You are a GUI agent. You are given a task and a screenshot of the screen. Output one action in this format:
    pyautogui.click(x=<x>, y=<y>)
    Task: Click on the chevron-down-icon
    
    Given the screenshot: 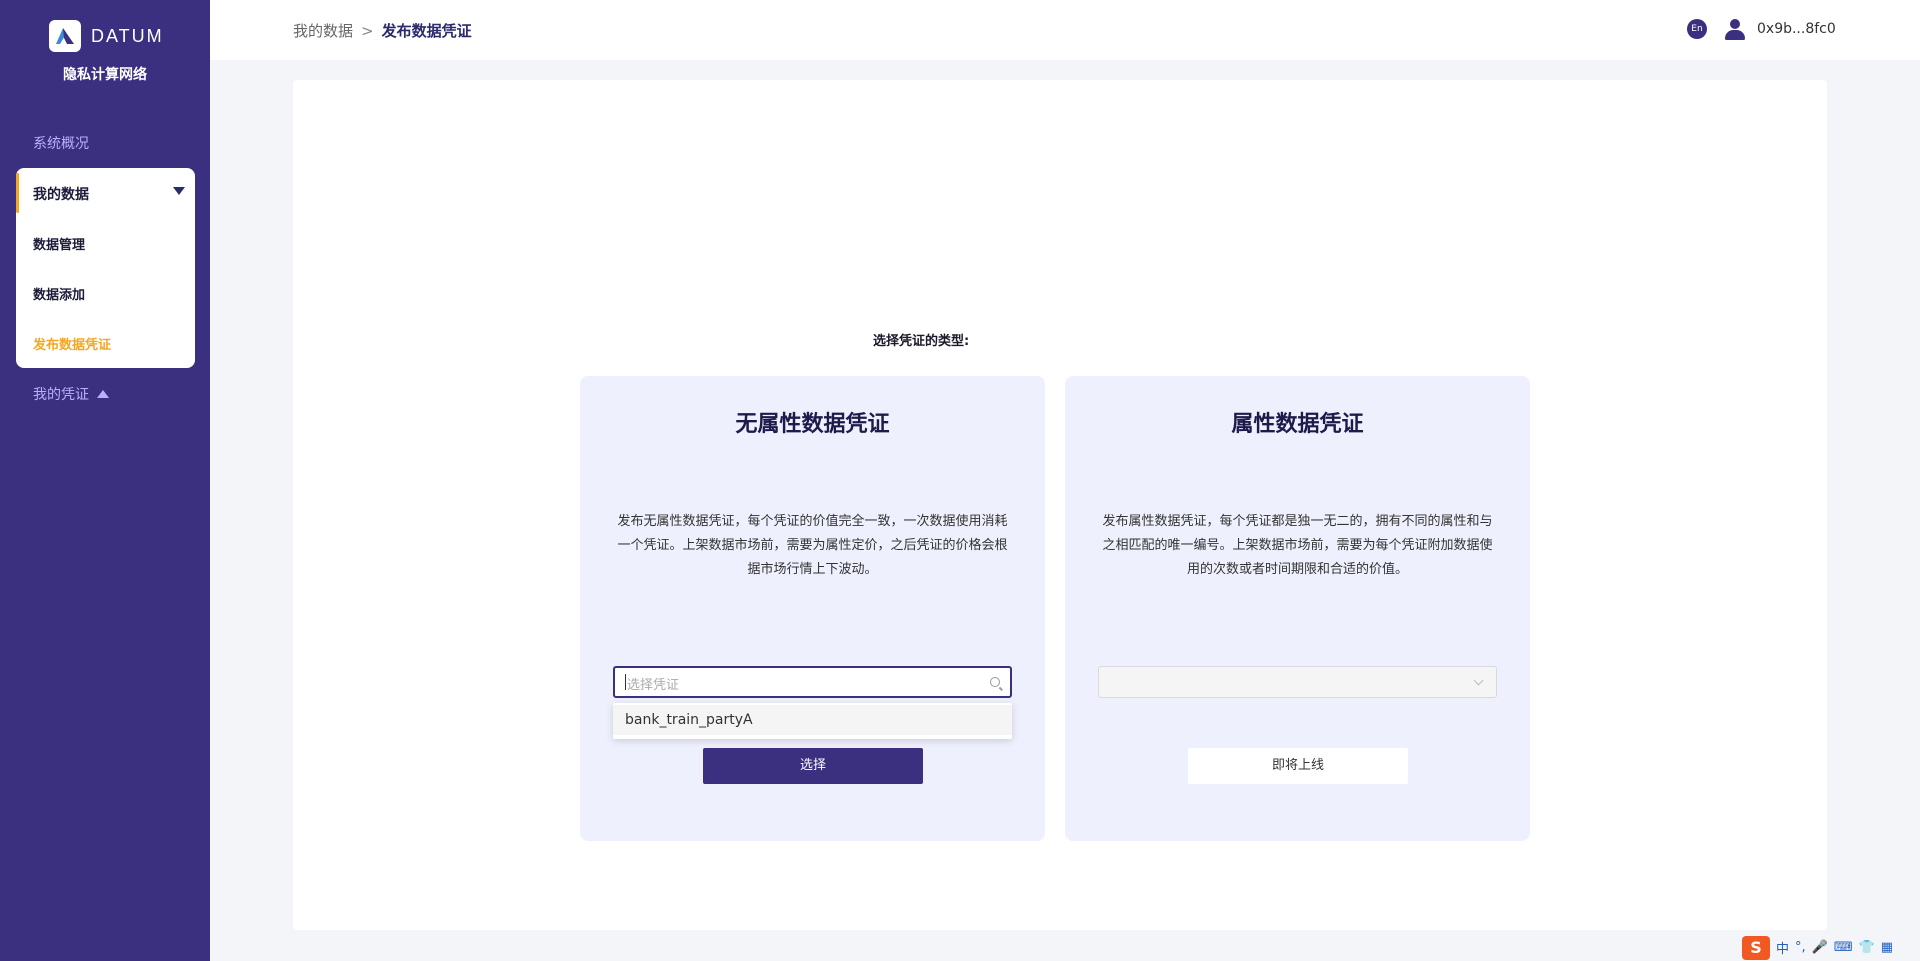 What is the action you would take?
    pyautogui.click(x=1478, y=680)
    